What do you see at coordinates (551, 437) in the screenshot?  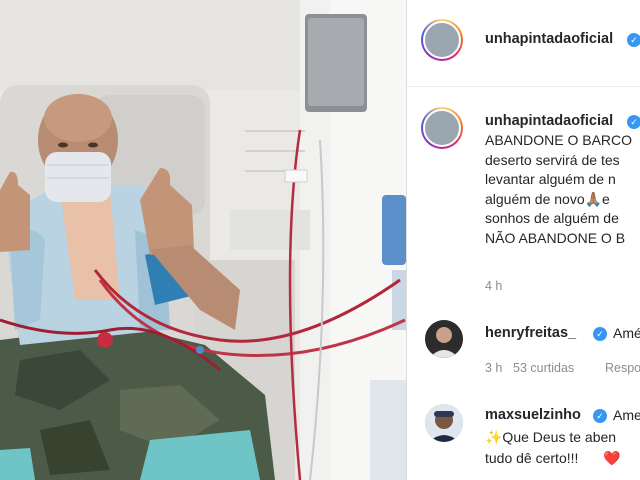 I see `comment-text-line: ✨Que Deus te aben` at bounding box center [551, 437].